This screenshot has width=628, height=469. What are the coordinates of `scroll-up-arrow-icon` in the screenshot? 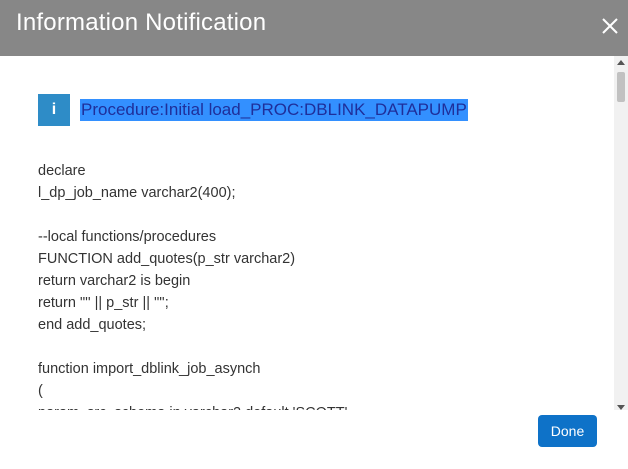 It's located at (621, 62).